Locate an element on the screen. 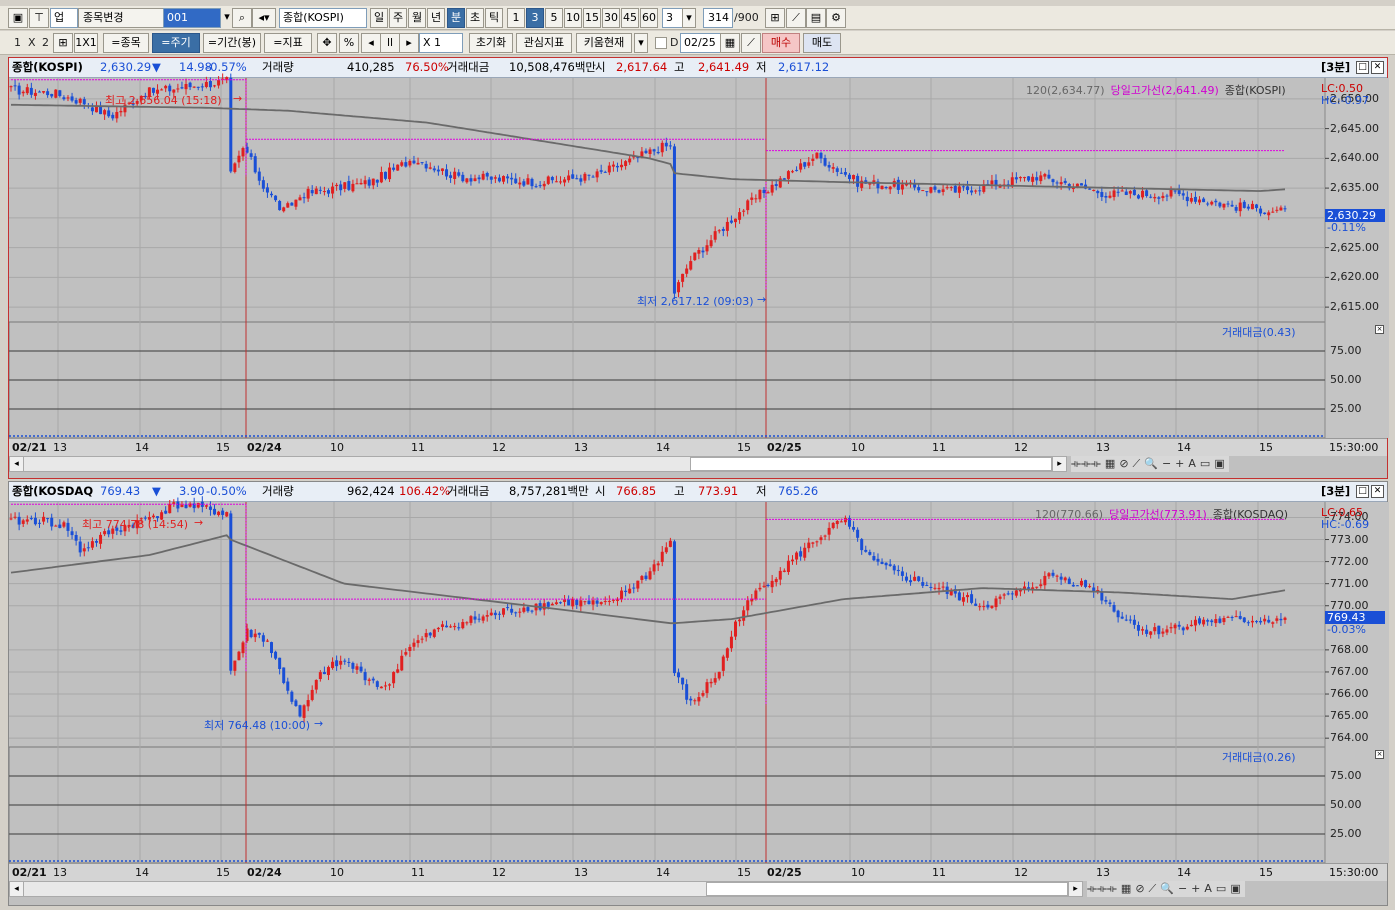 The height and width of the screenshot is (910, 1395). tool-icon: ⟋ is located at coordinates (751, 43).